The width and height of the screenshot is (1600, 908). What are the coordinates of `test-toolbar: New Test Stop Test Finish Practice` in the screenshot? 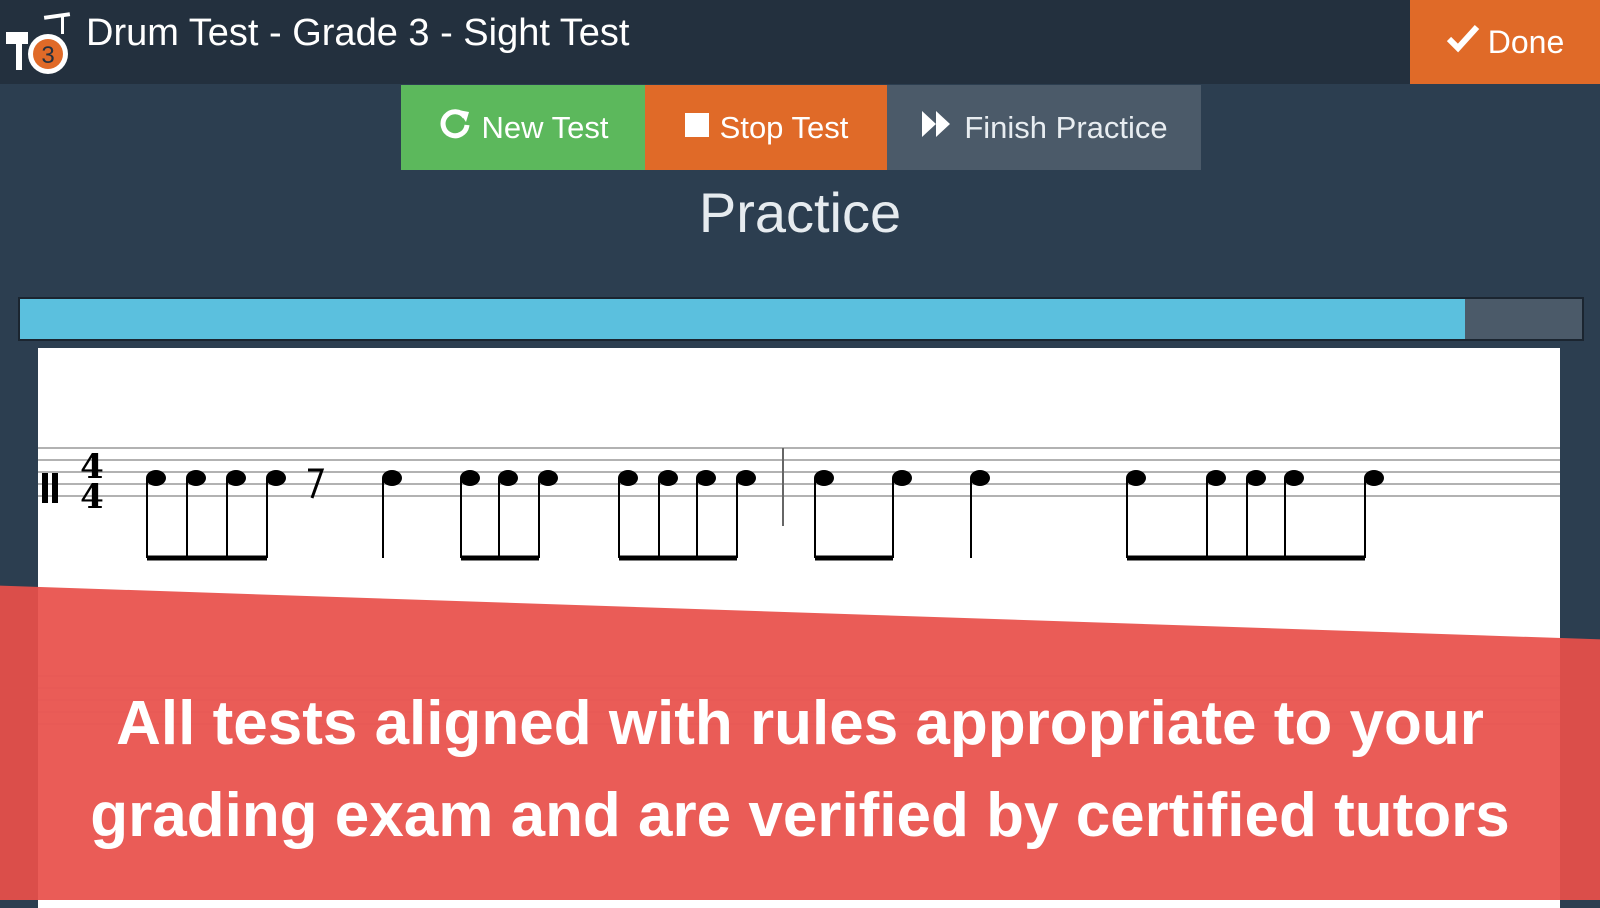 It's located at (801, 127).